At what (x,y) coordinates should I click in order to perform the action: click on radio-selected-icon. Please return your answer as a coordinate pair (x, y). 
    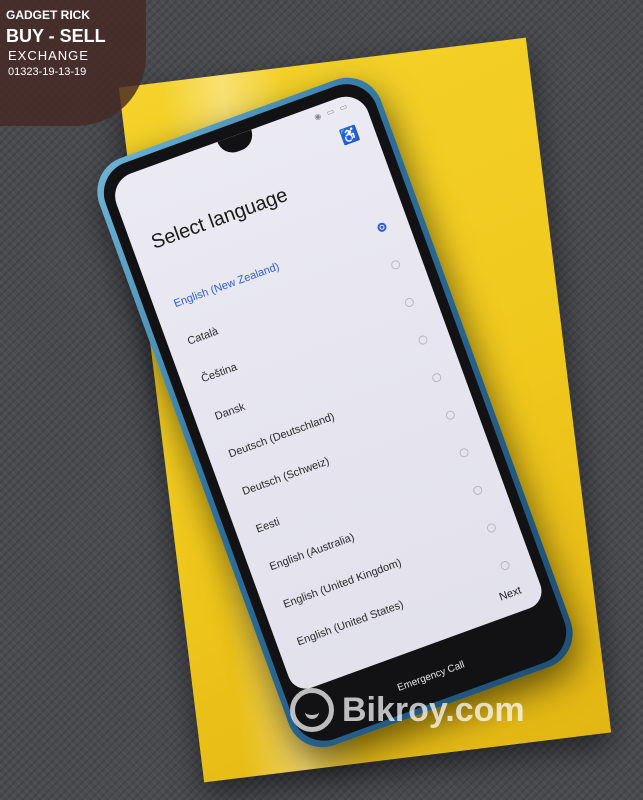
    Looking at the image, I should click on (382, 227).